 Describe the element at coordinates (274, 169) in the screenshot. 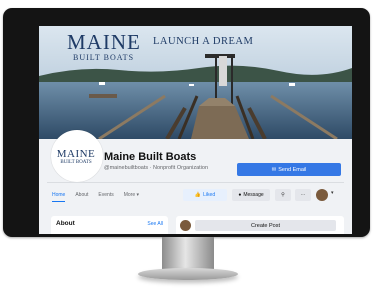

I see `mail-icon: ✉` at that location.